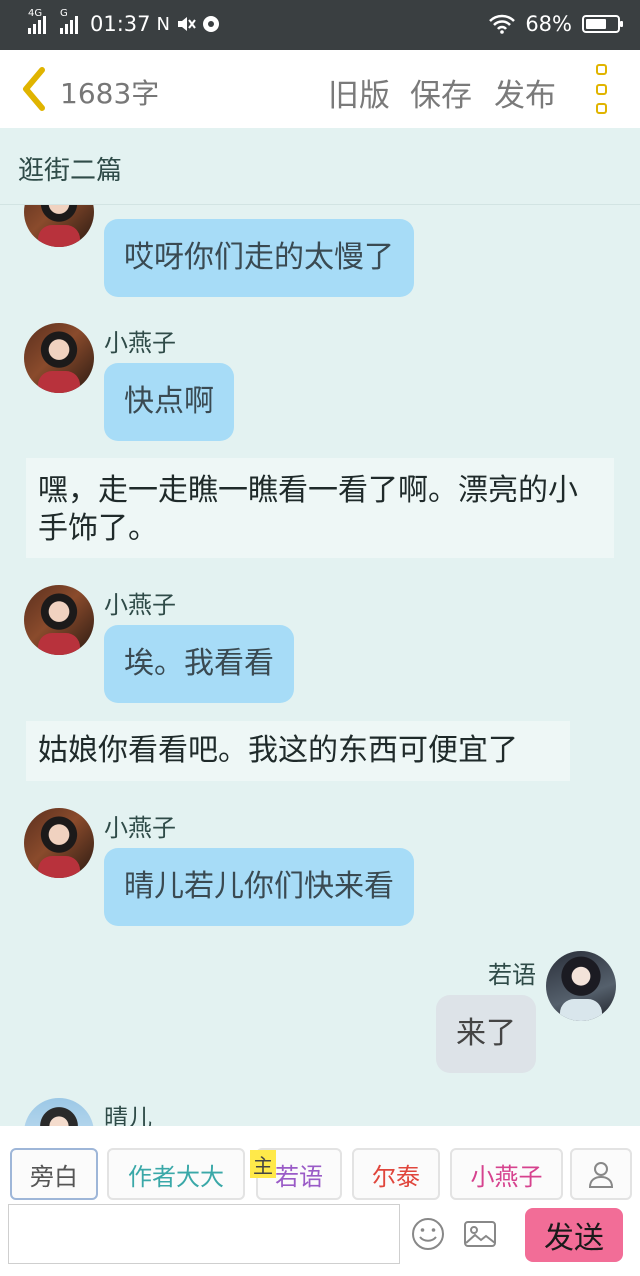 The height and width of the screenshot is (1276, 640). I want to click on battery-icon, so click(602, 24).